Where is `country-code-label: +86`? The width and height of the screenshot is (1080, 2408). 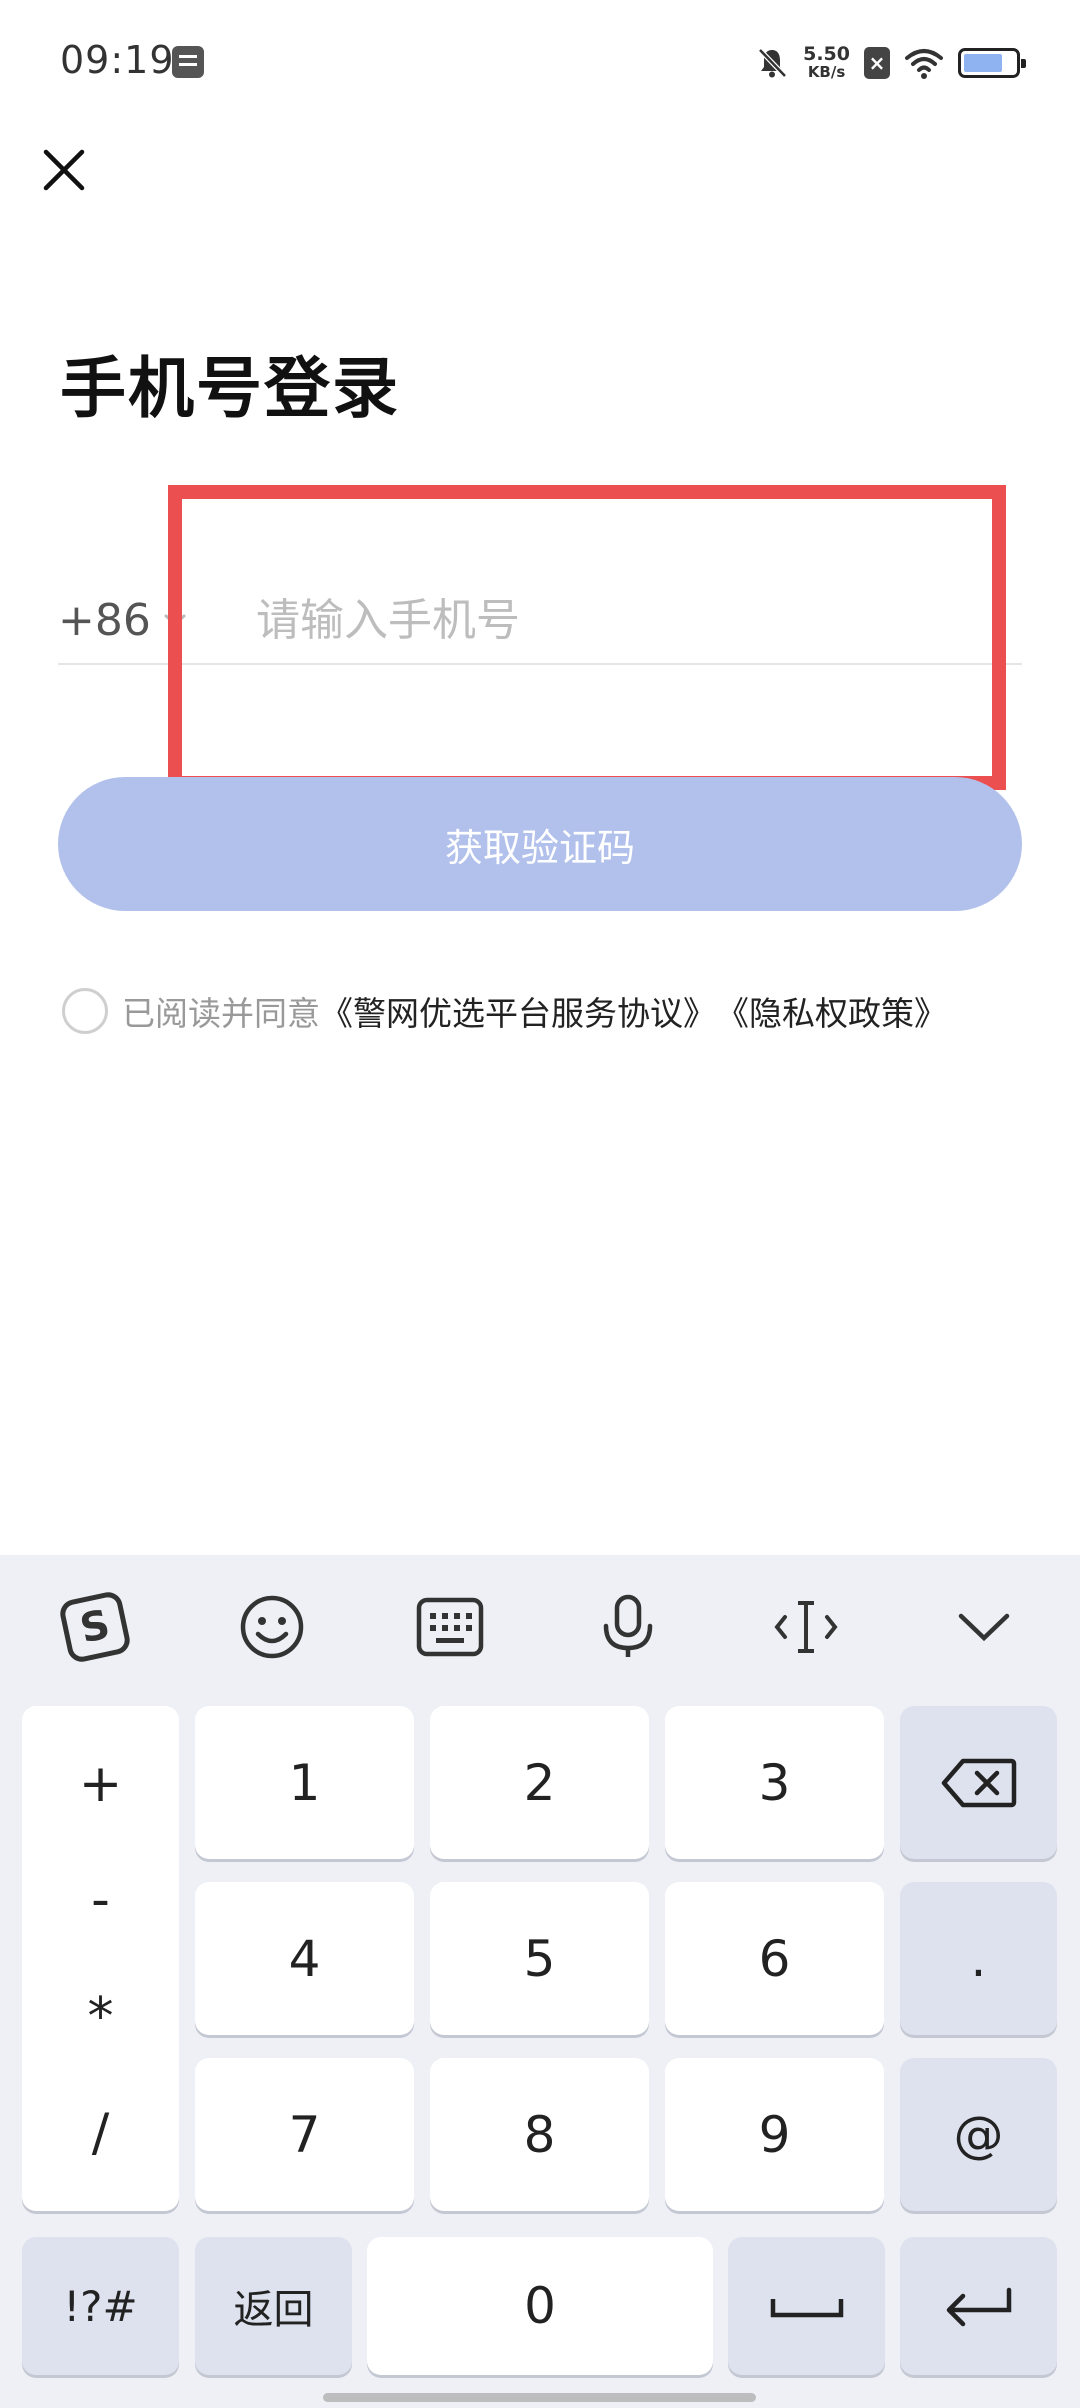
country-code-label: +86 is located at coordinates (104, 620).